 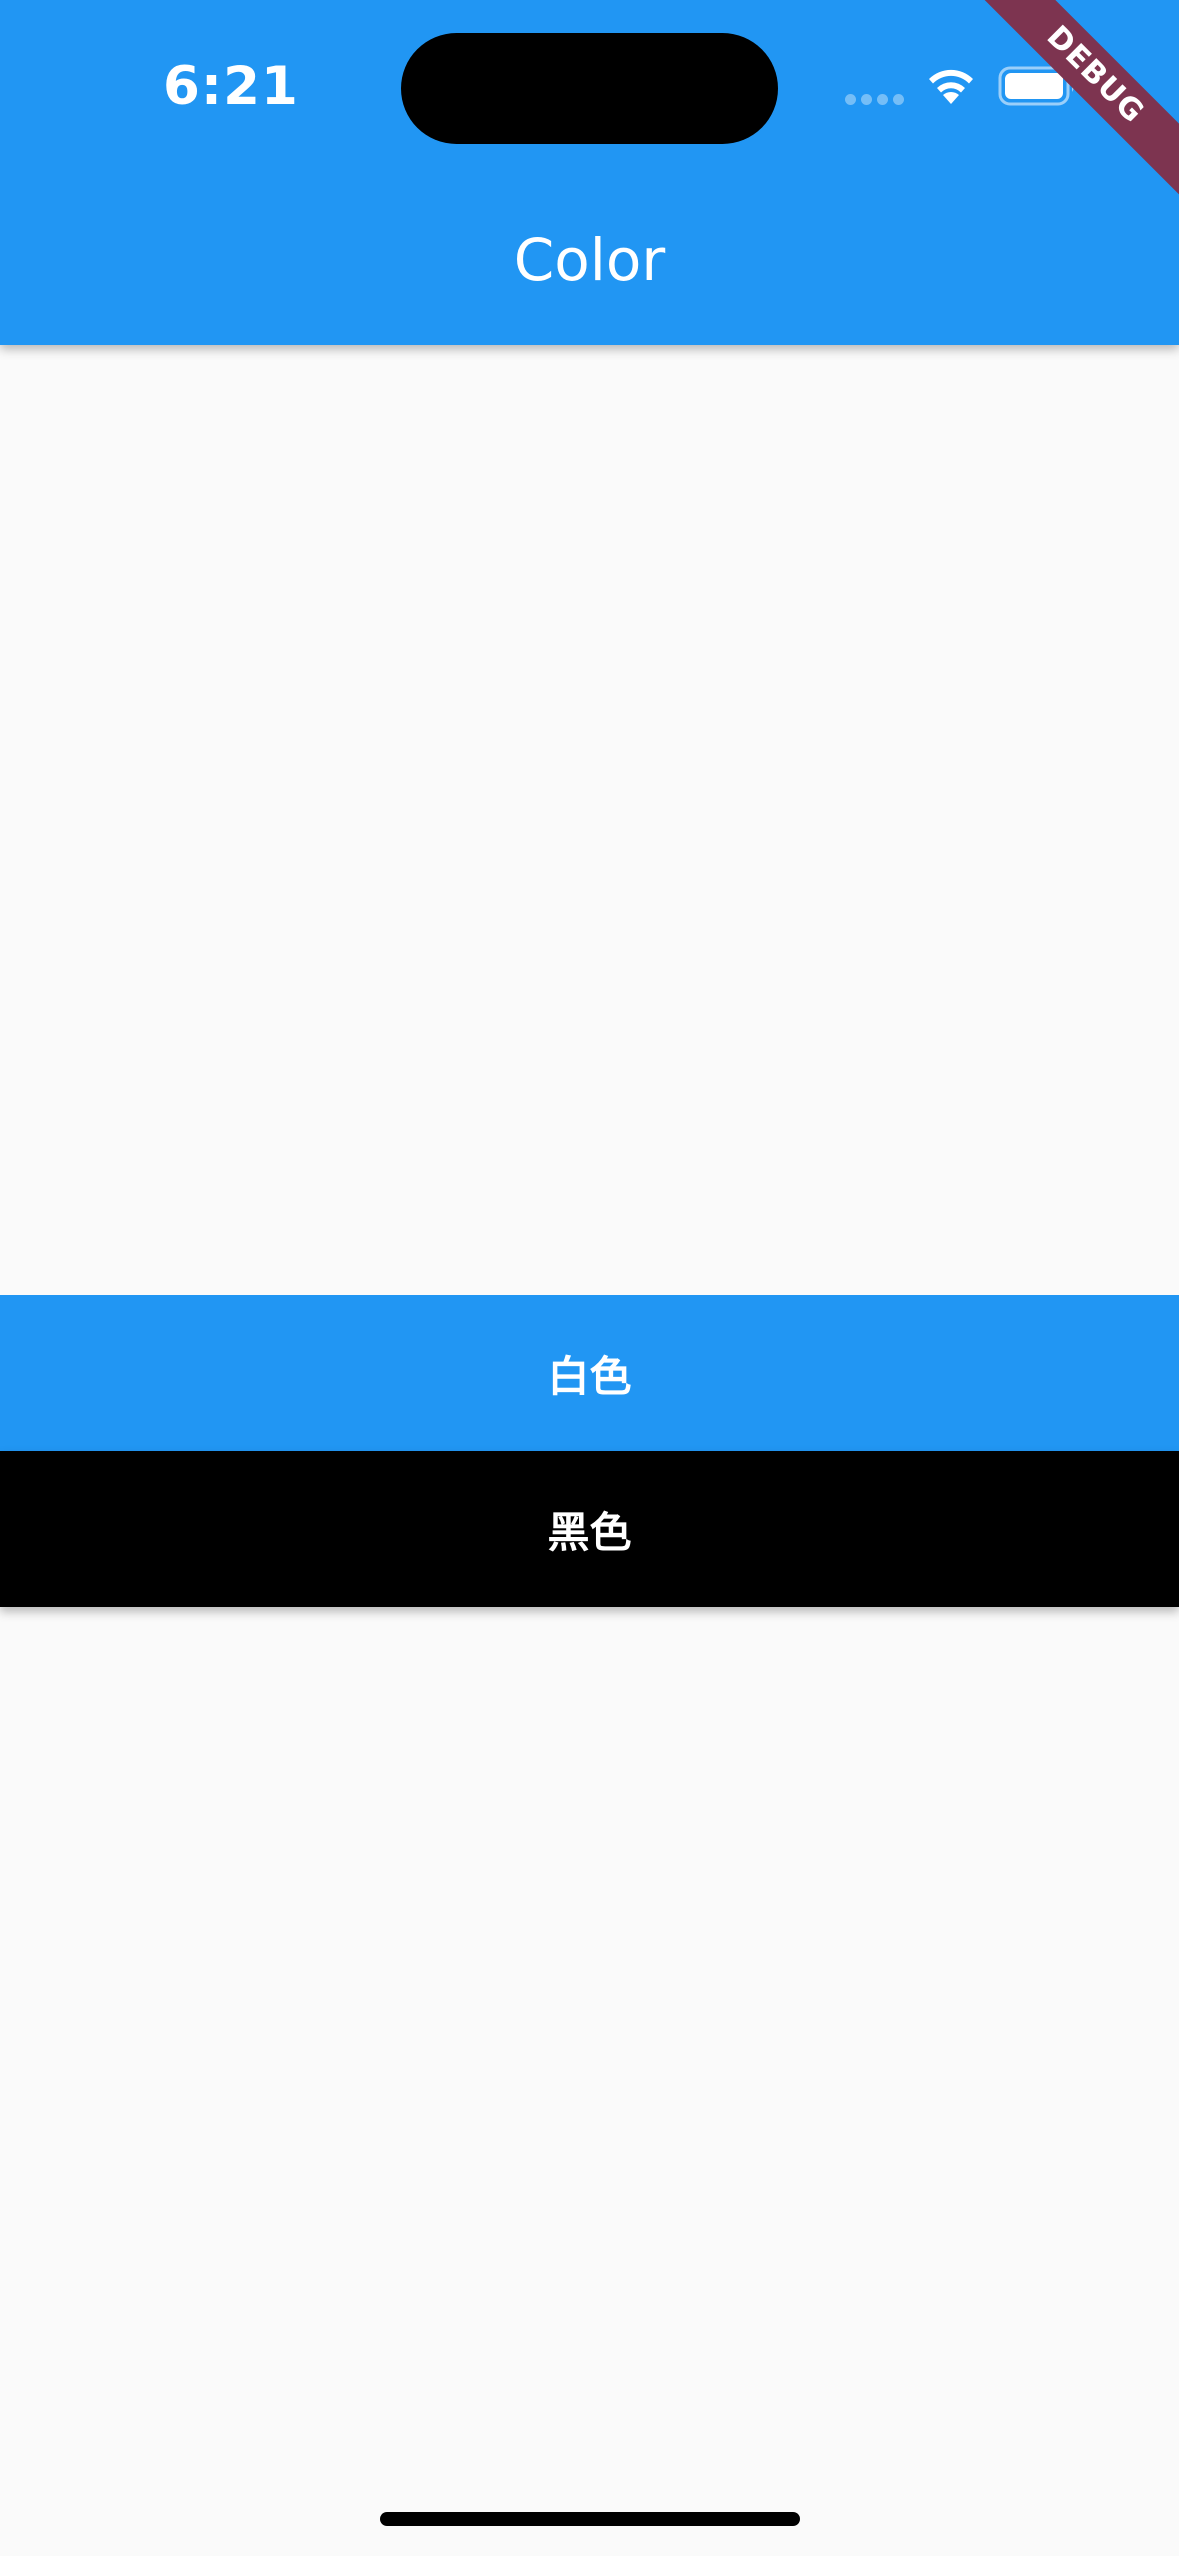 What do you see at coordinates (589, 1532) in the screenshot?
I see `black-color-button-label: 黑色` at bounding box center [589, 1532].